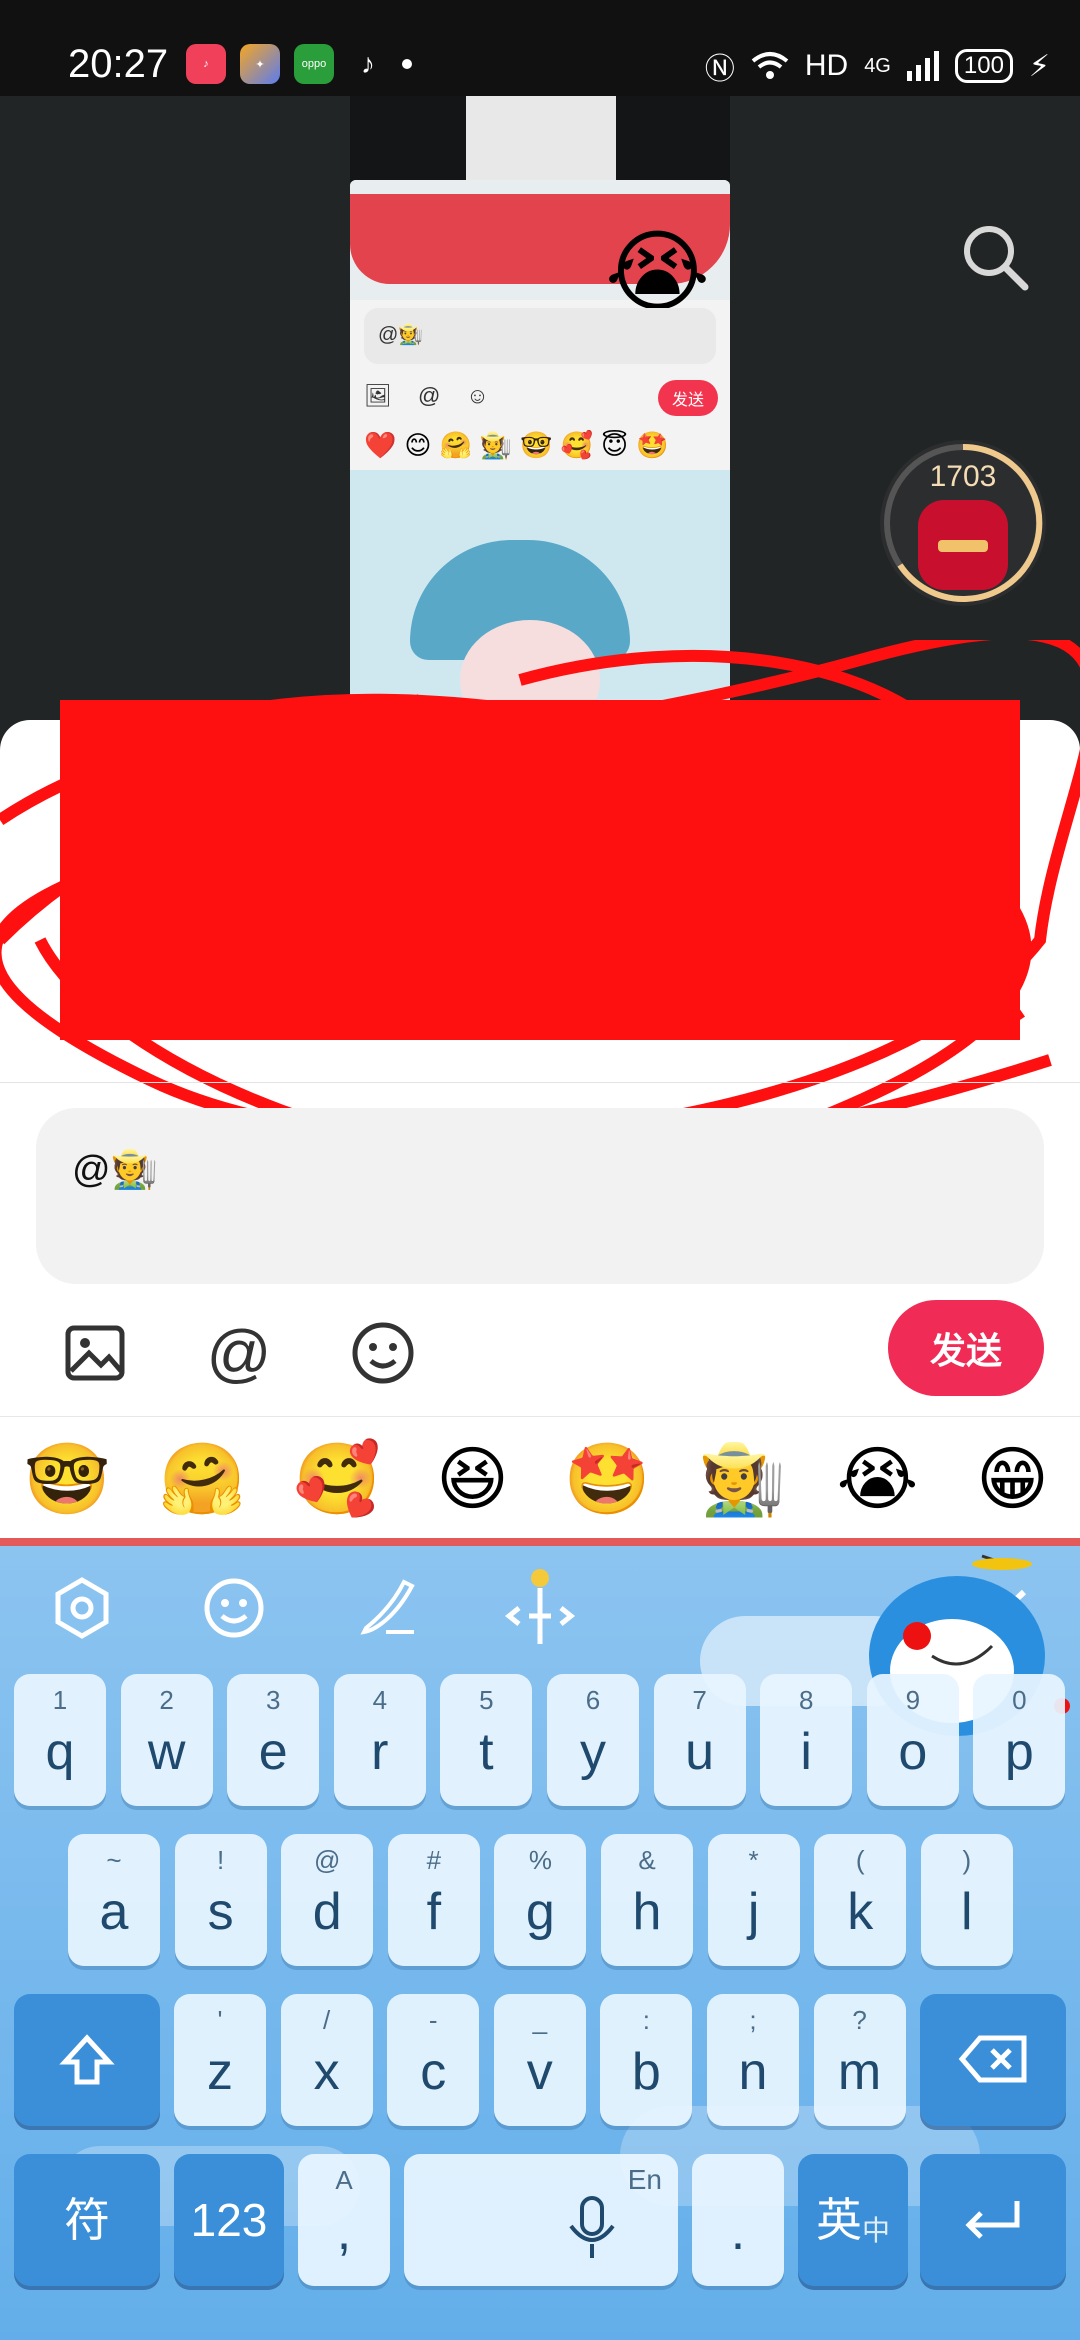 The height and width of the screenshot is (2340, 1080). I want to click on microphone-icon, so click(592, 2227).